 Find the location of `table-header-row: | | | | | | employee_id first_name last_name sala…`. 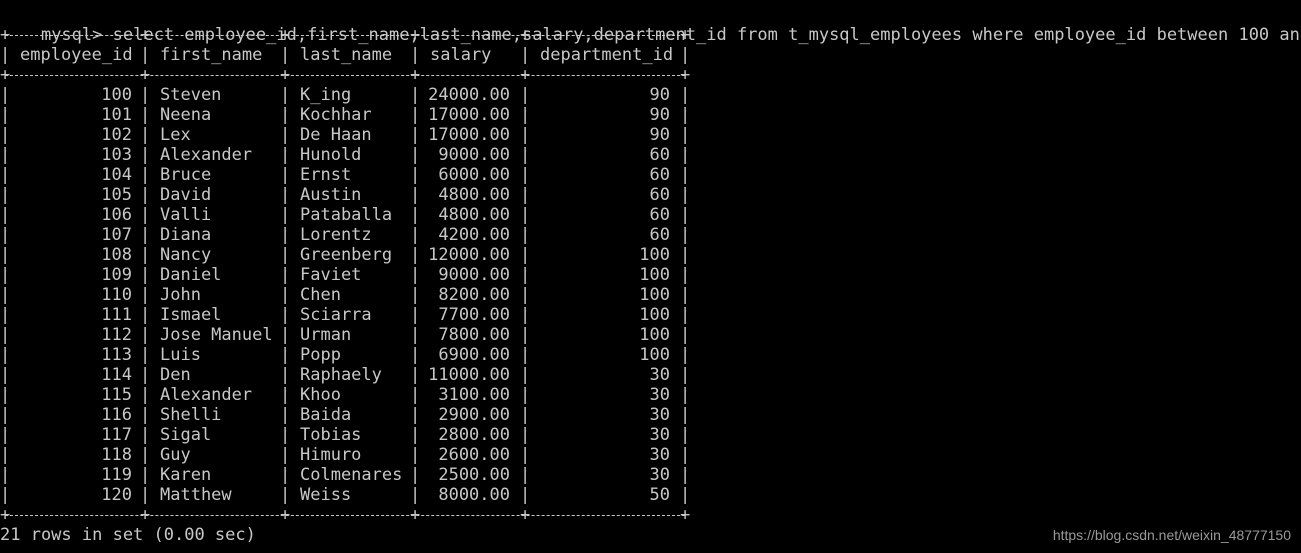

table-header-row: | | | | | | employee_id first_name last_name sala… is located at coordinates (350, 55).